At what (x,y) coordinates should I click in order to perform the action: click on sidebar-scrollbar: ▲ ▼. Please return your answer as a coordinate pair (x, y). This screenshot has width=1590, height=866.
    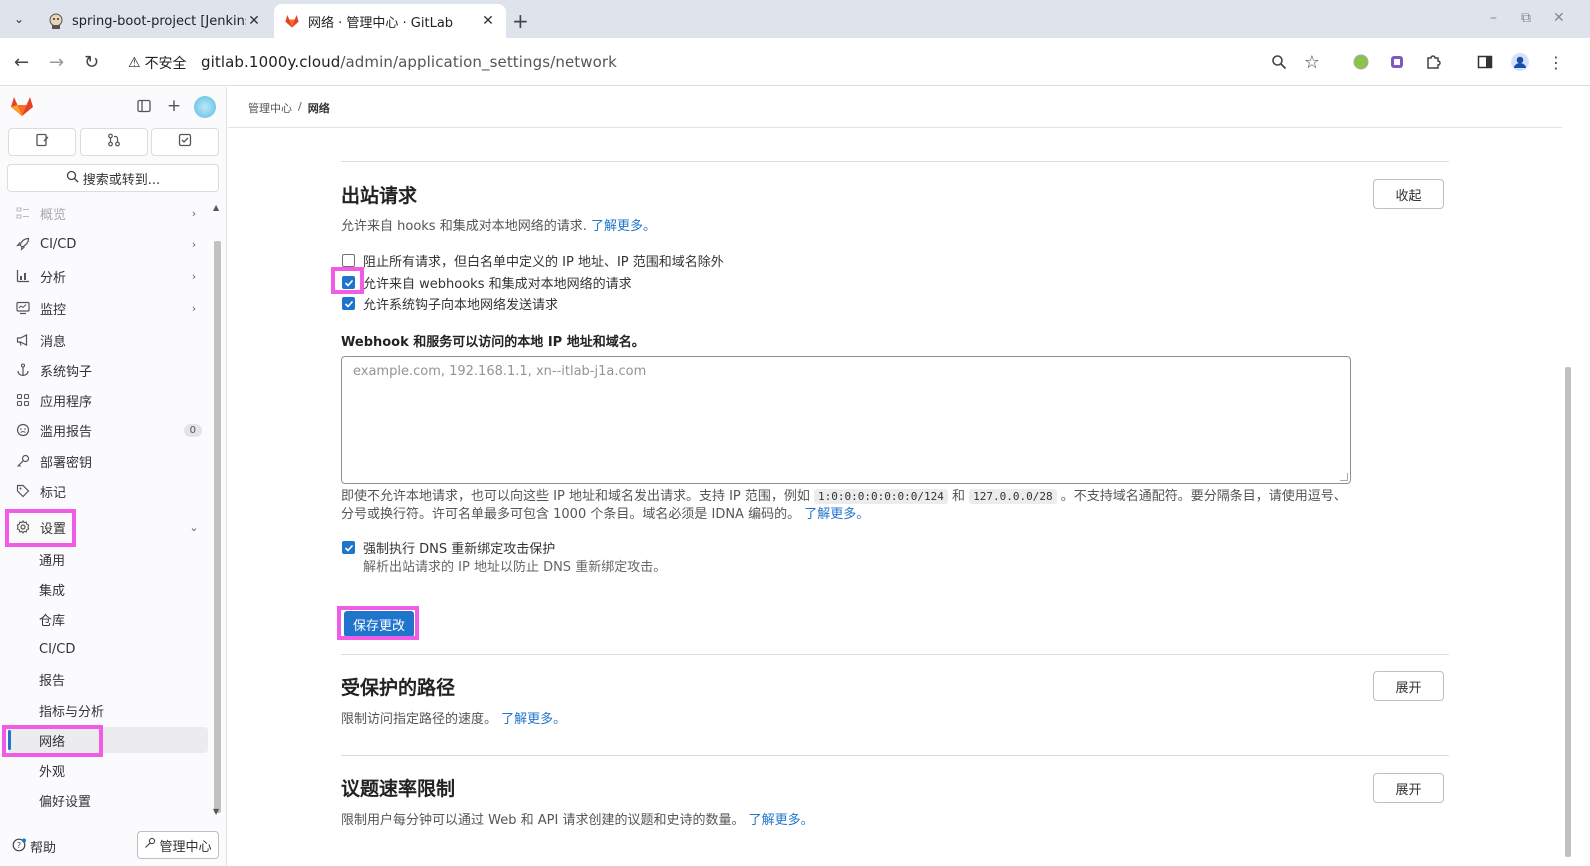
    Looking at the image, I should click on (217, 513).